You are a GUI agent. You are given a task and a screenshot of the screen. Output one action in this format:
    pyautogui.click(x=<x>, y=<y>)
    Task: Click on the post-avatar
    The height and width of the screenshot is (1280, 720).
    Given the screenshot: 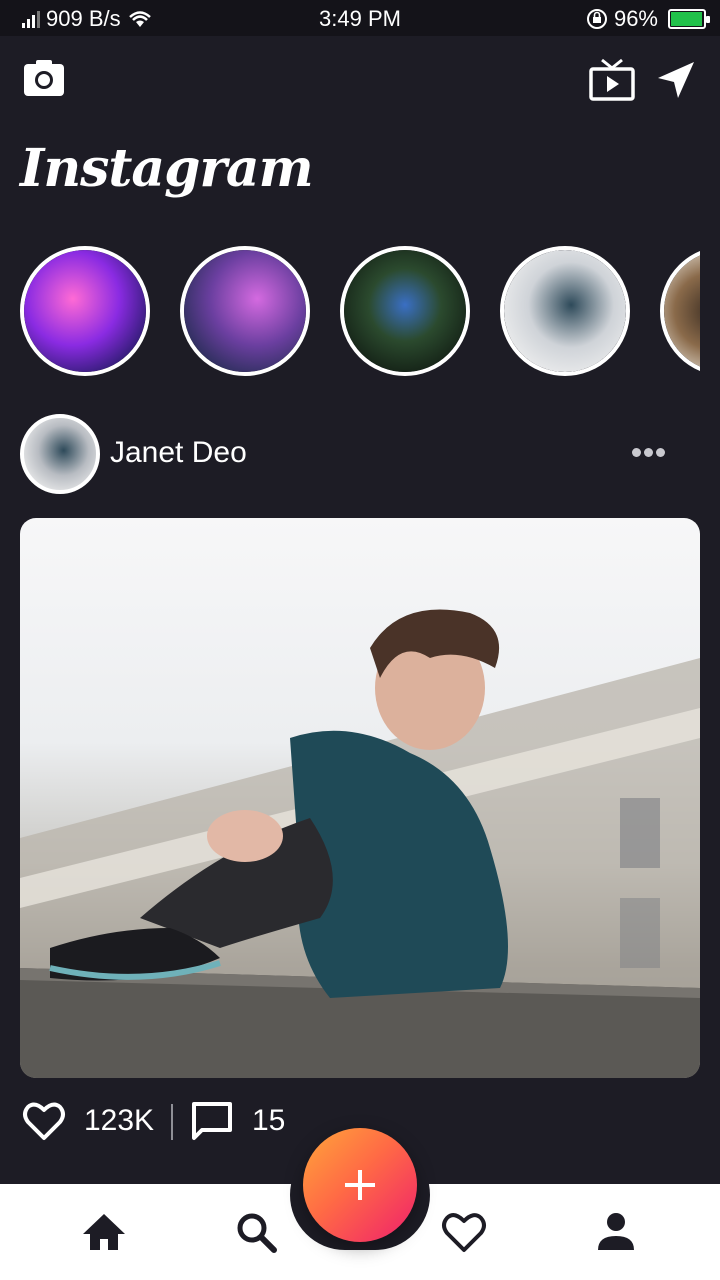 What is the action you would take?
    pyautogui.click(x=60, y=454)
    